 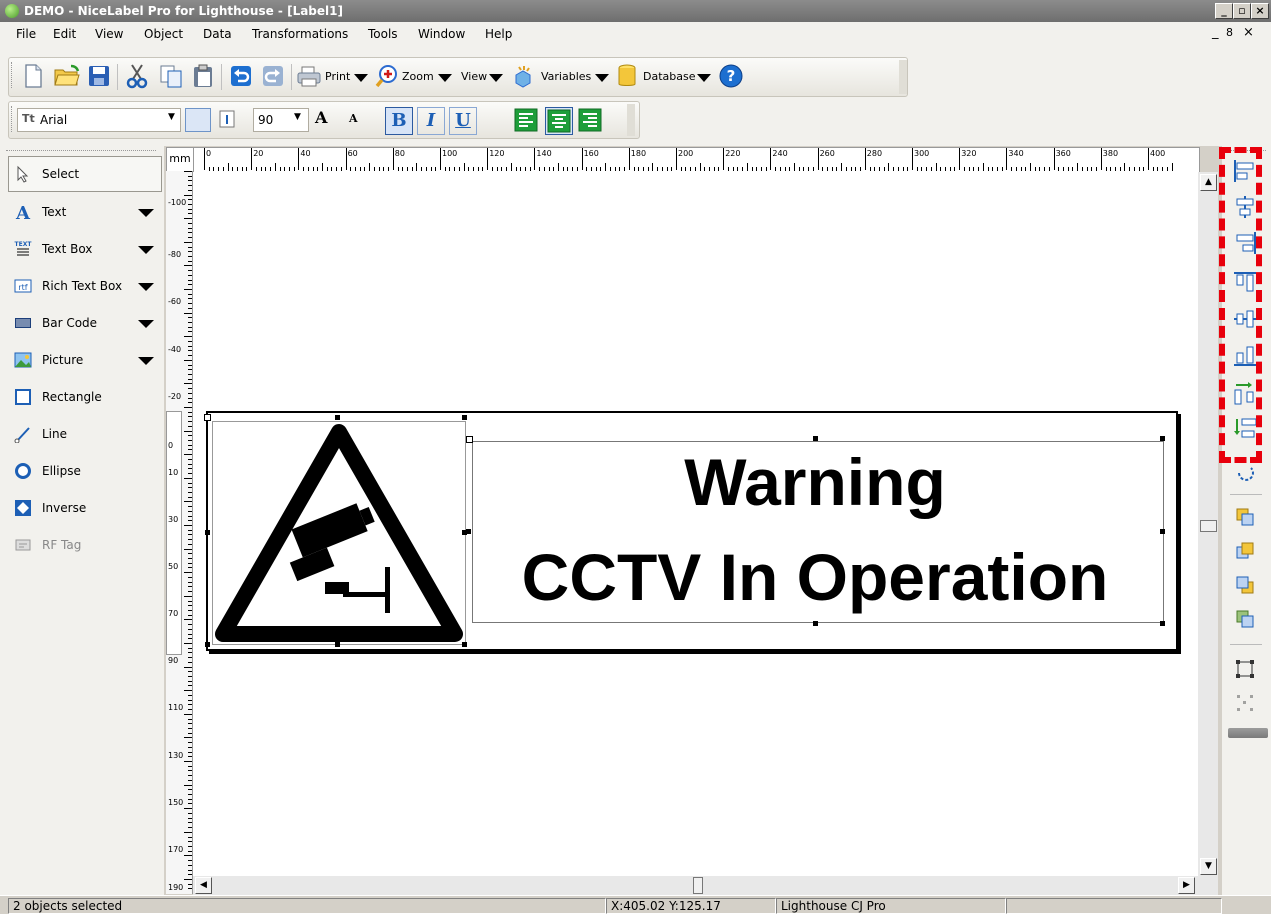 I want to click on send-backward-icon, so click(x=1245, y=585).